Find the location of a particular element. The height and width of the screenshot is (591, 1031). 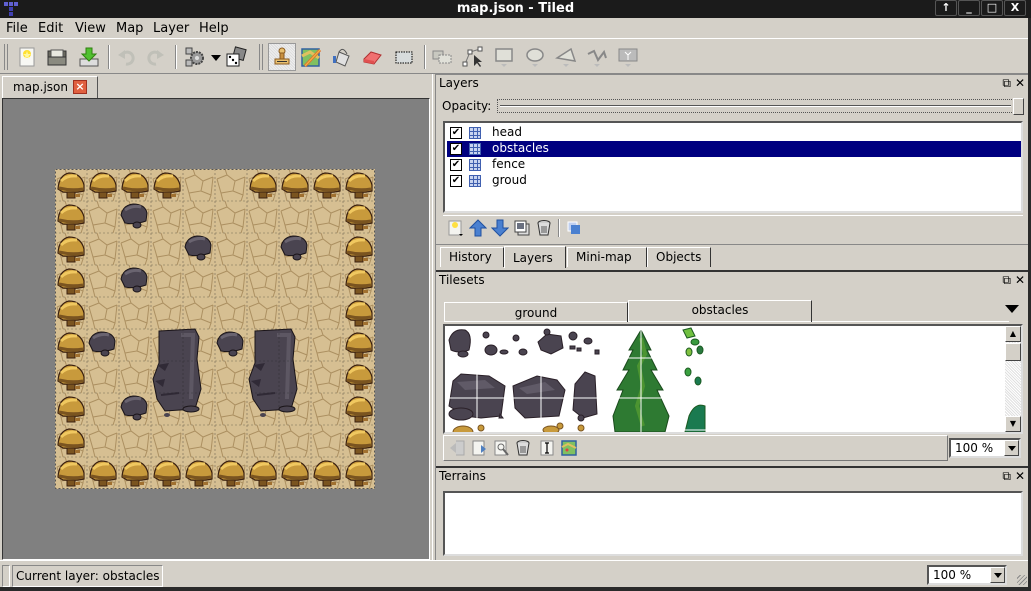

lower-layer-icon is located at coordinates (500, 228).